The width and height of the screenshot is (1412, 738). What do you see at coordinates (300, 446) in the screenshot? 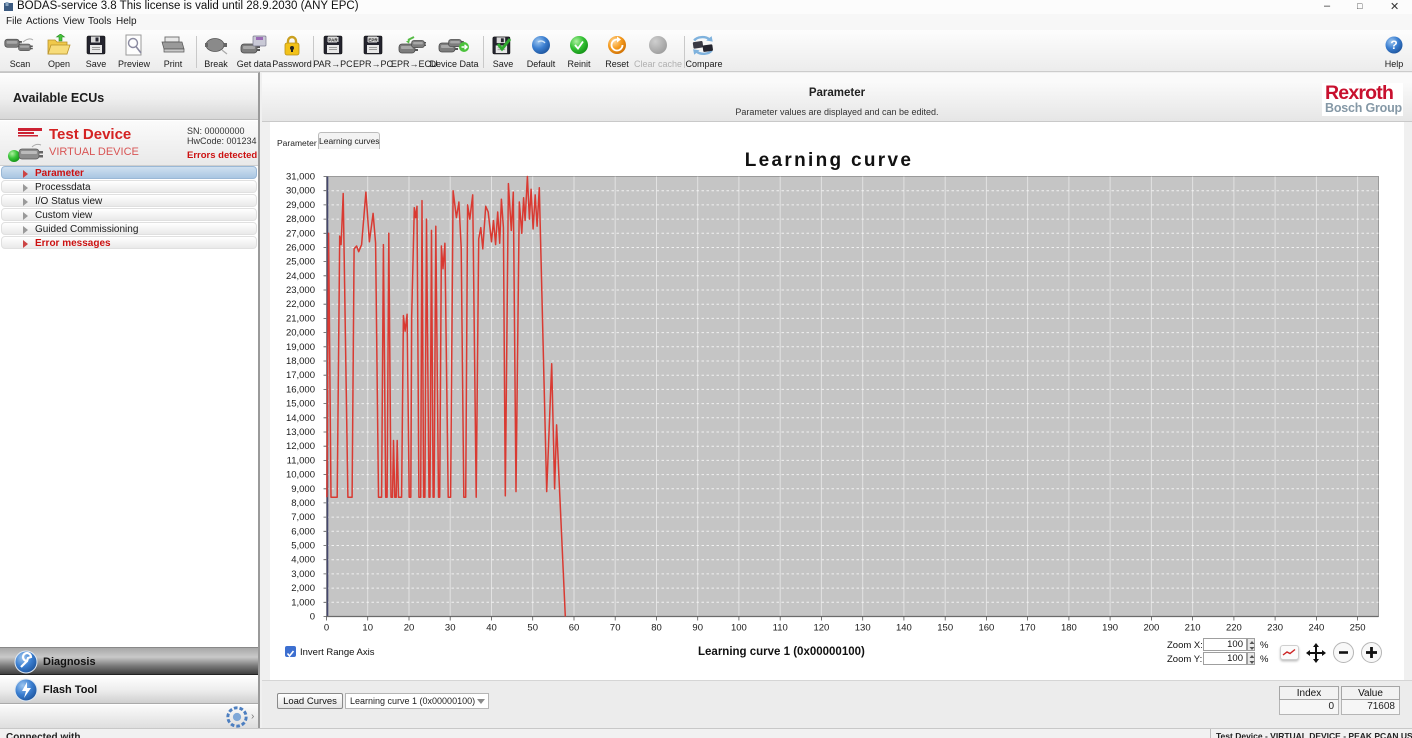
I see `svg-text: 12,000` at bounding box center [300, 446].